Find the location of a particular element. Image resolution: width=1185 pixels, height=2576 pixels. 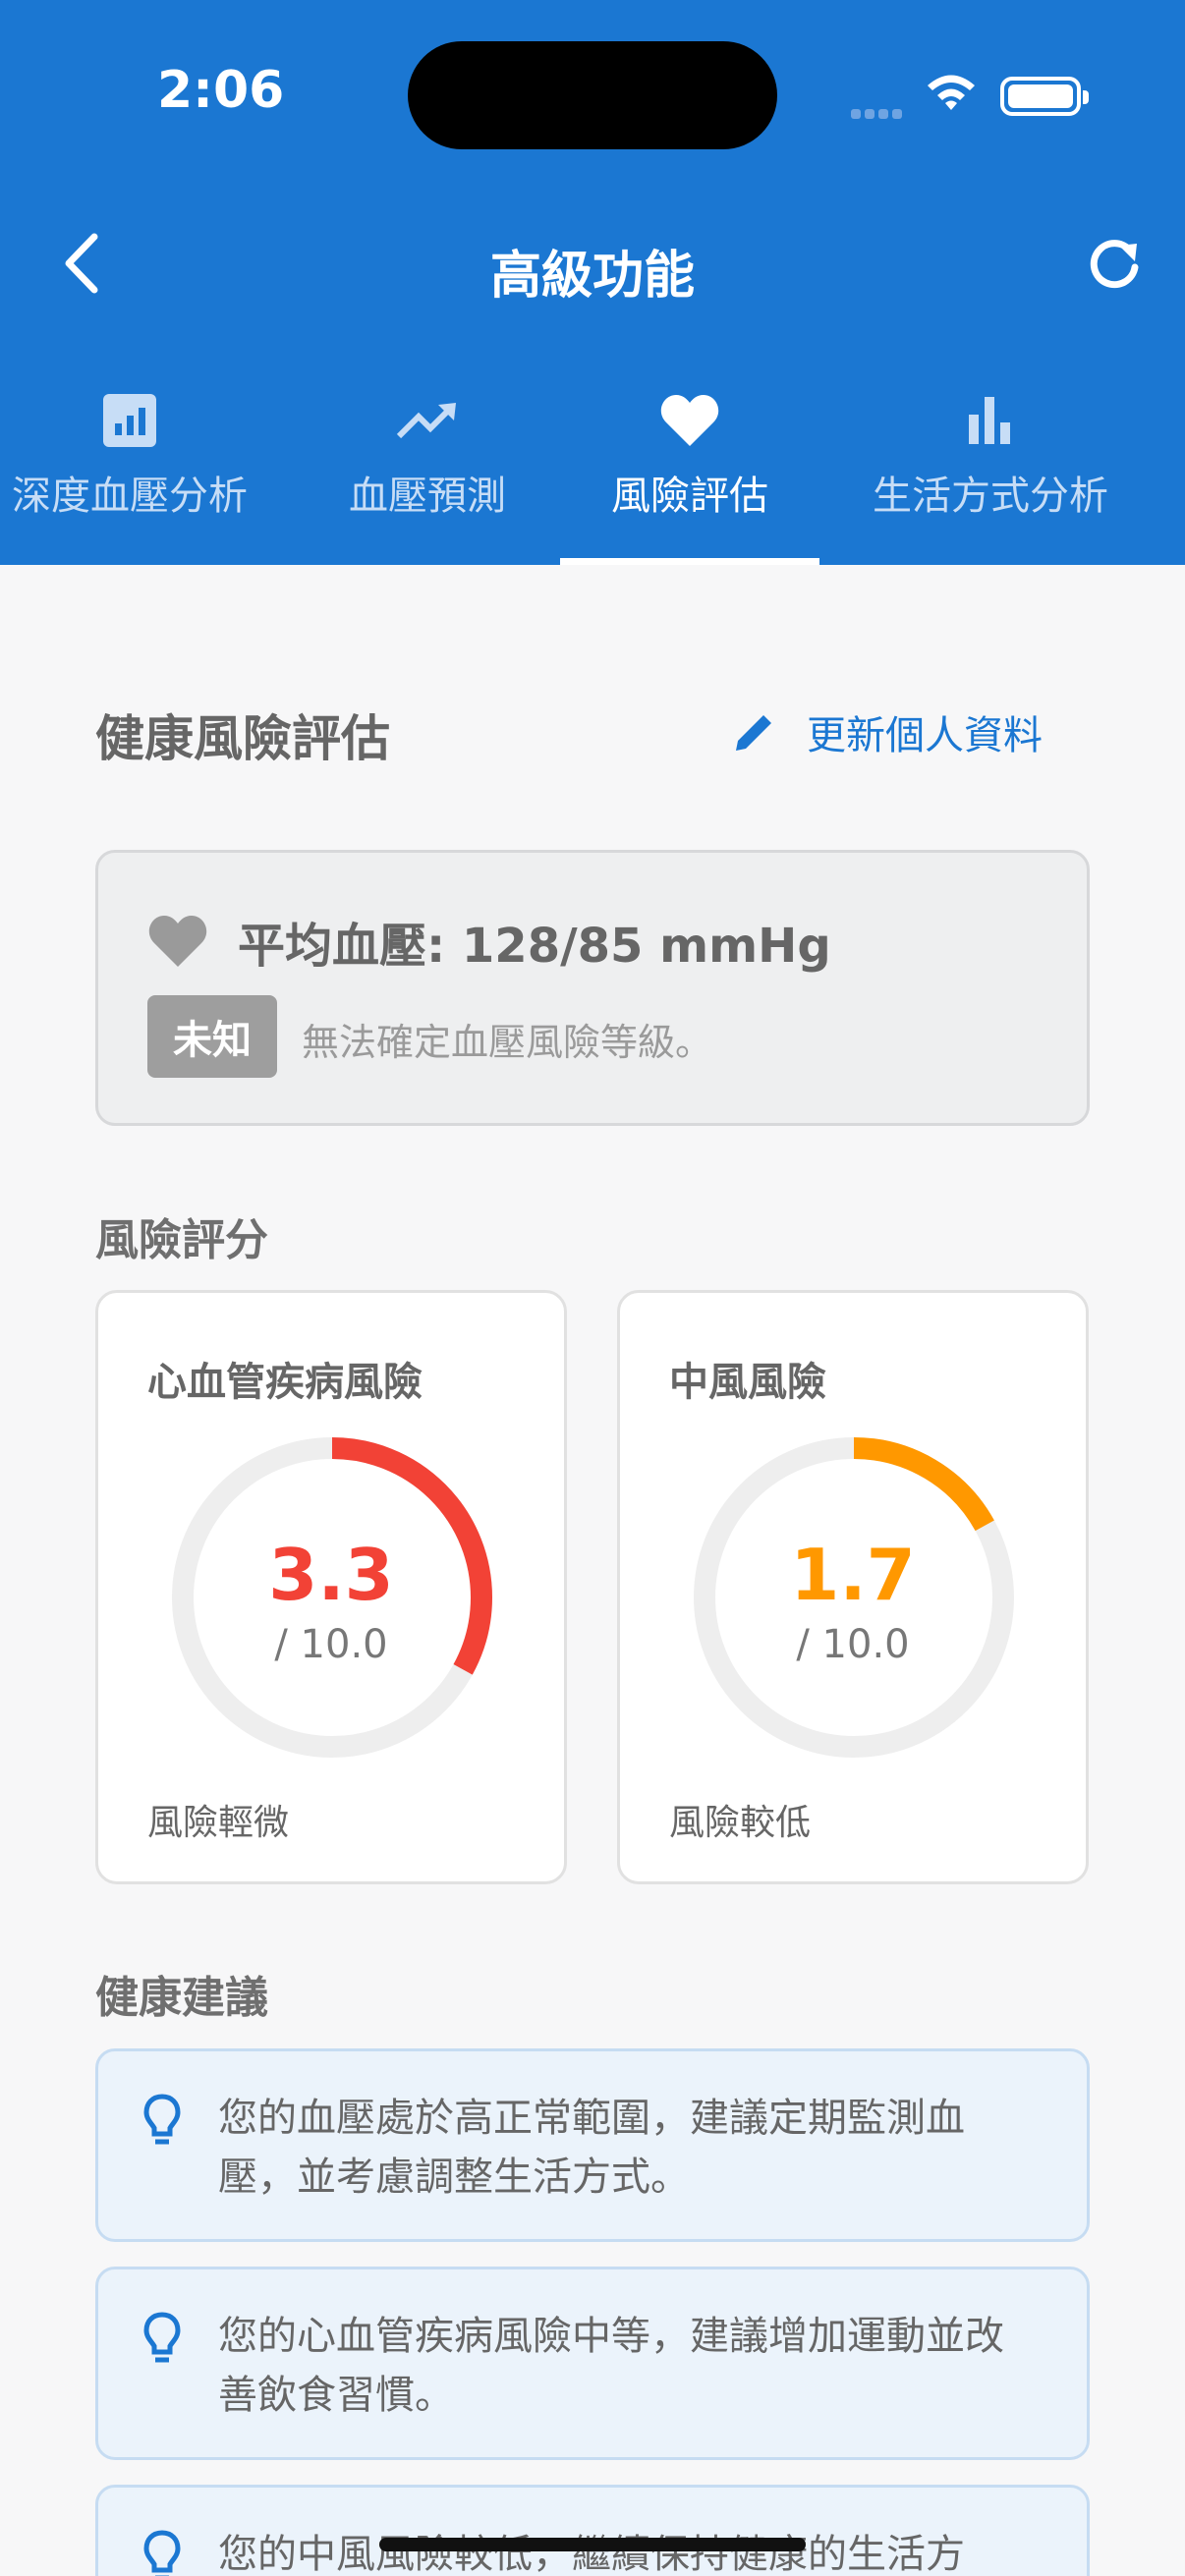

tab-bp-prediction: 血壓預測 is located at coordinates (428, 454).